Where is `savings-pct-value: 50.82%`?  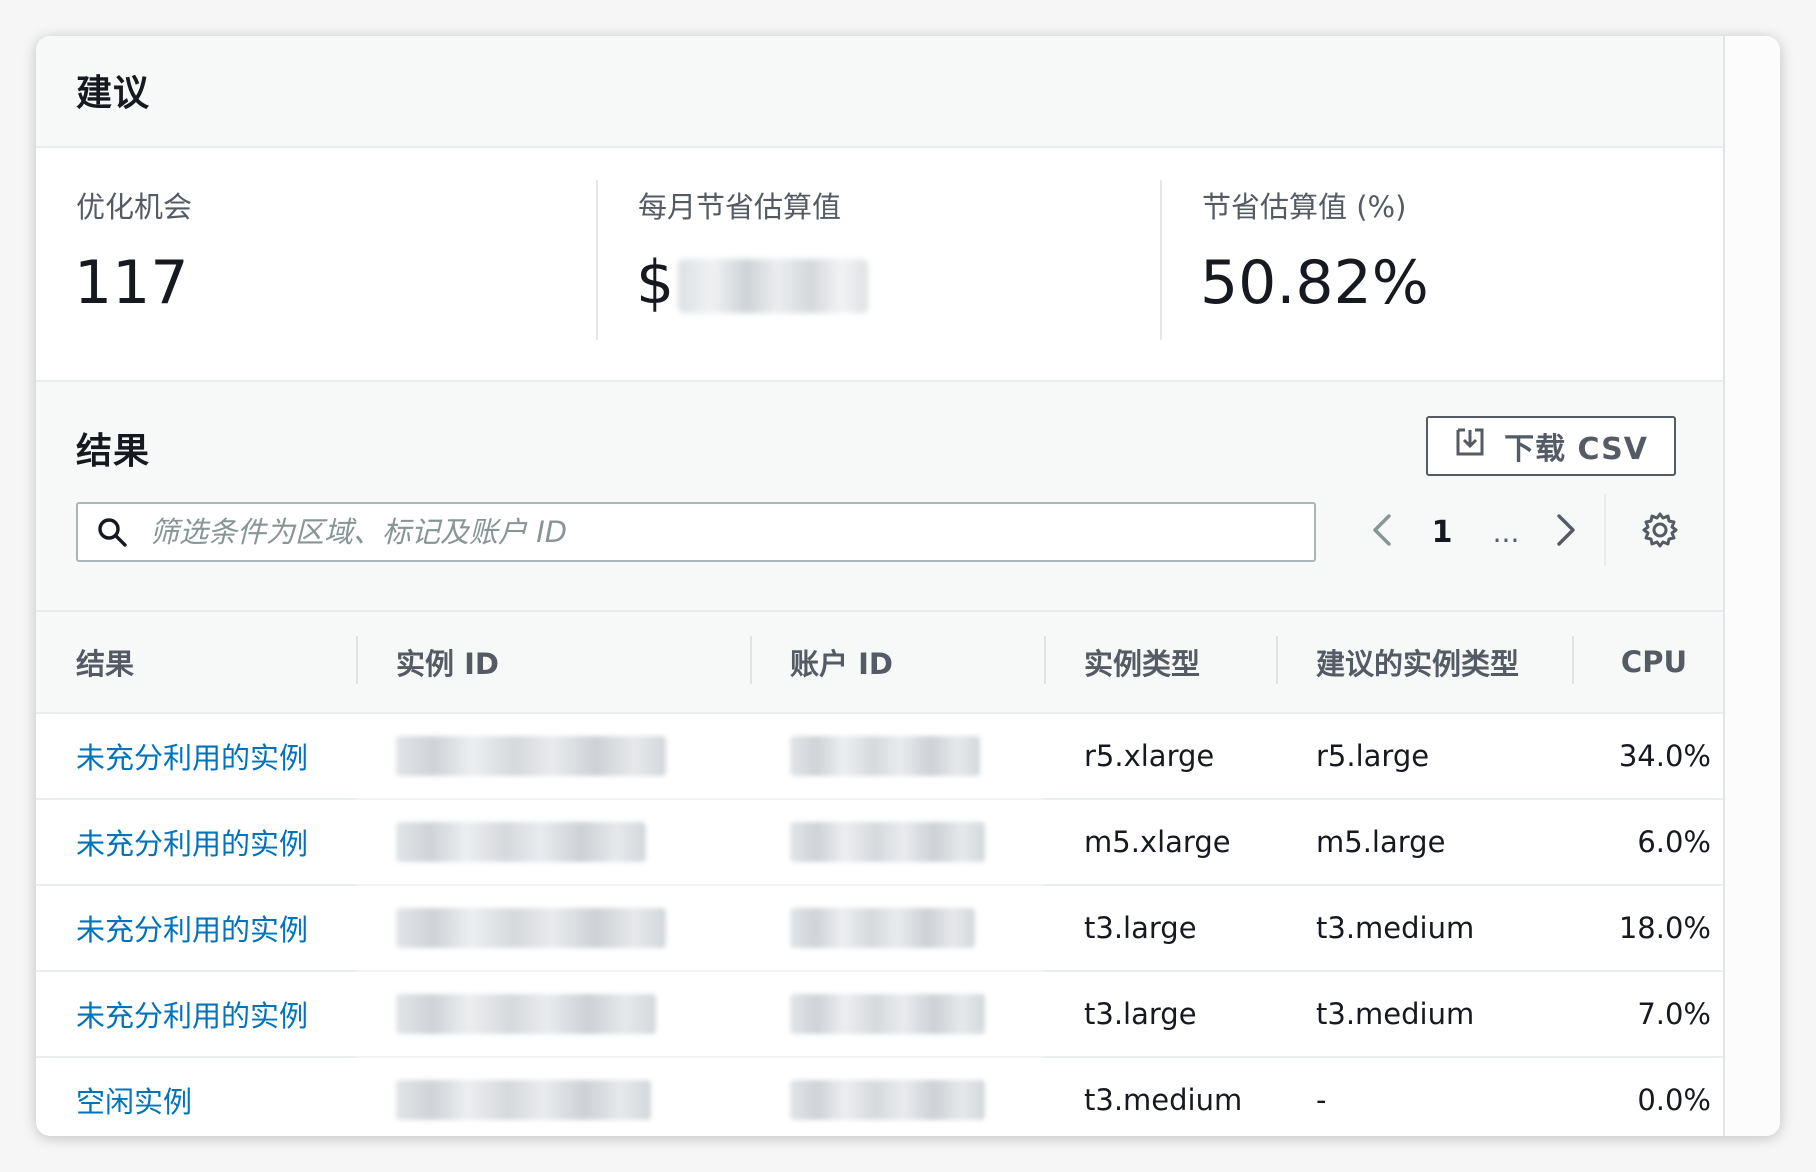
savings-pct-value: 50.82% is located at coordinates (1314, 283).